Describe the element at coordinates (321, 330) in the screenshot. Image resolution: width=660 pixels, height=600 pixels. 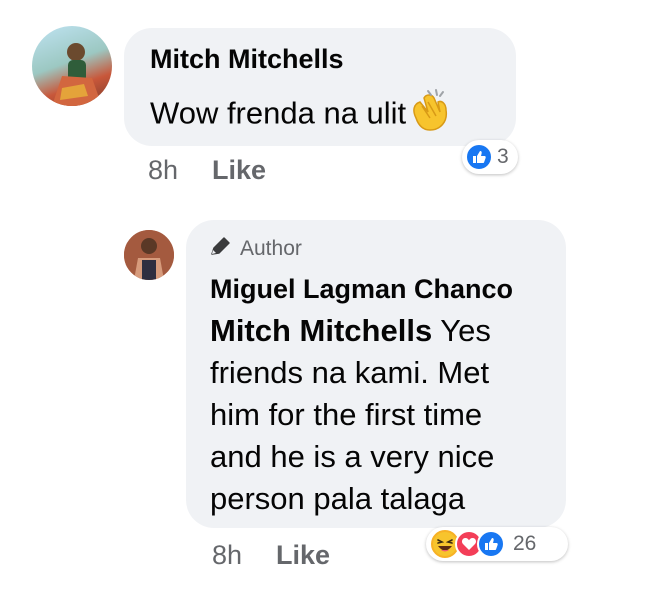
I see `mention-link: Mitch Mitchells` at that location.